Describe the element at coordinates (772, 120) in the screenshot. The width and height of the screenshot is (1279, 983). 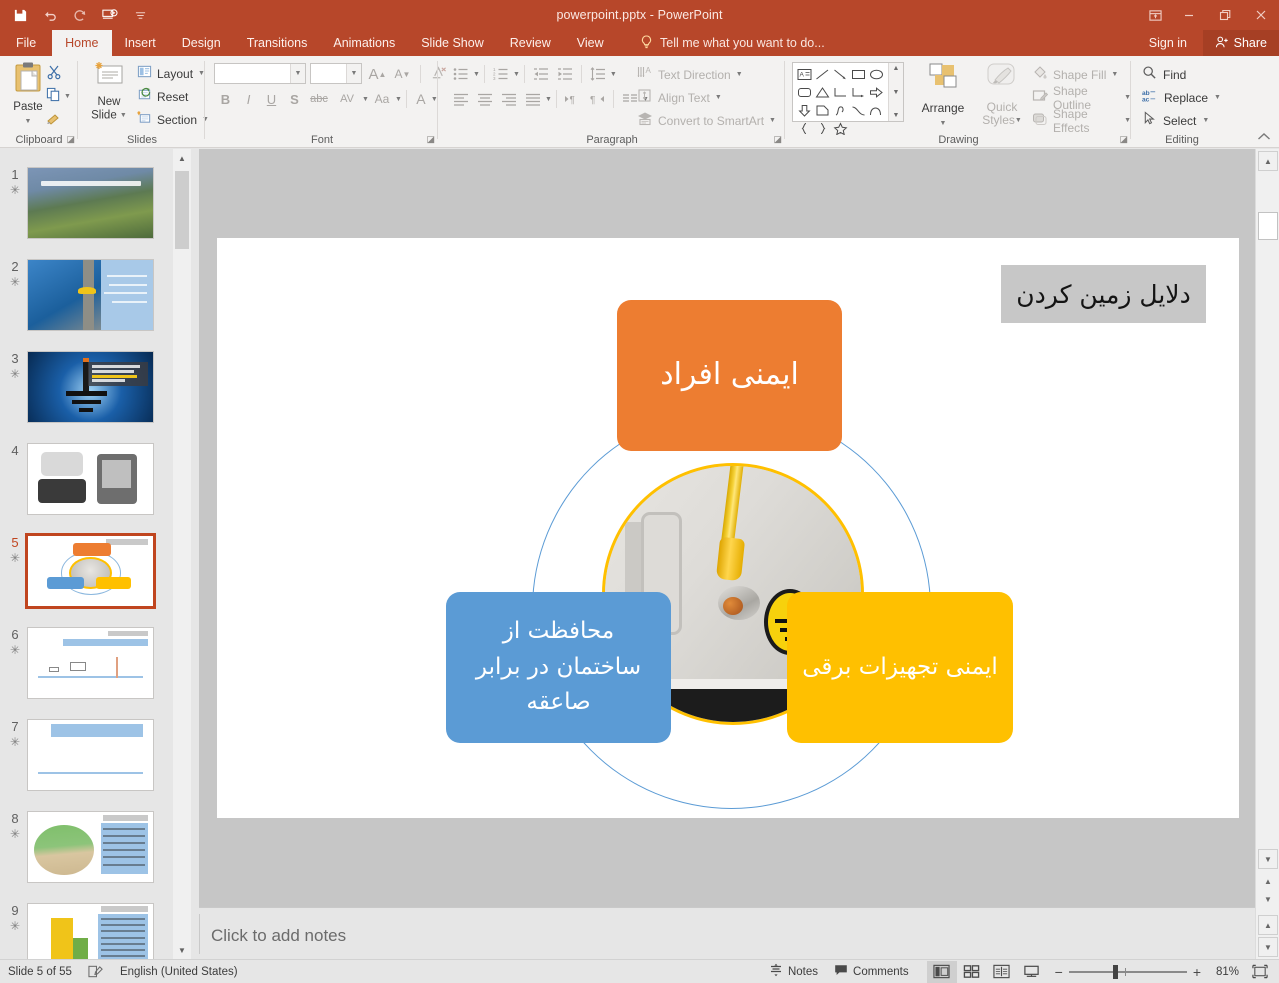
I see `smartart-dropdown-icon: ▼` at that location.